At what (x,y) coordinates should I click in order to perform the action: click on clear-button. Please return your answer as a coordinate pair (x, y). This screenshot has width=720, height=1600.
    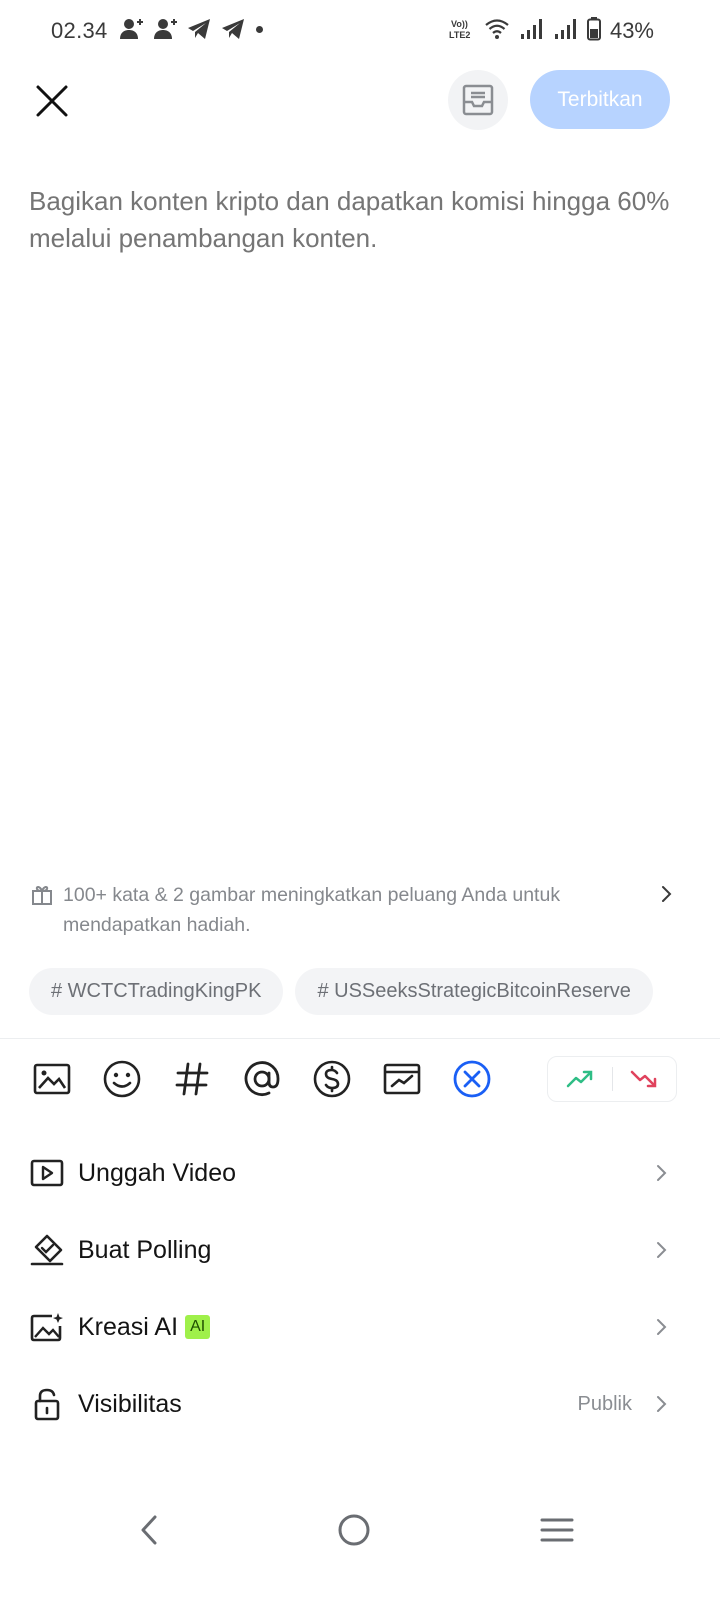
    Looking at the image, I should click on (472, 1079).